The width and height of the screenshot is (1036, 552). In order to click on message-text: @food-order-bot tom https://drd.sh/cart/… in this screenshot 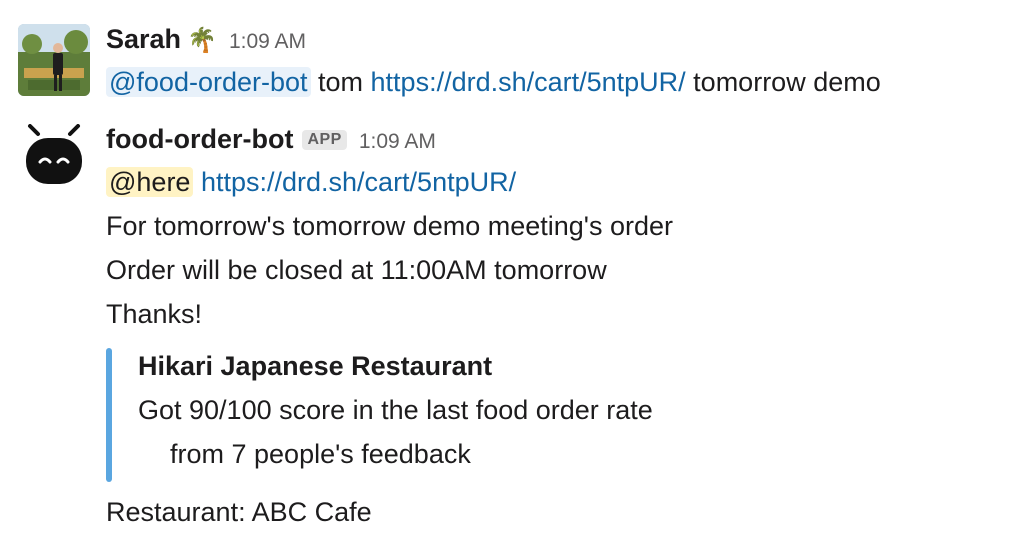, I will do `click(566, 82)`.